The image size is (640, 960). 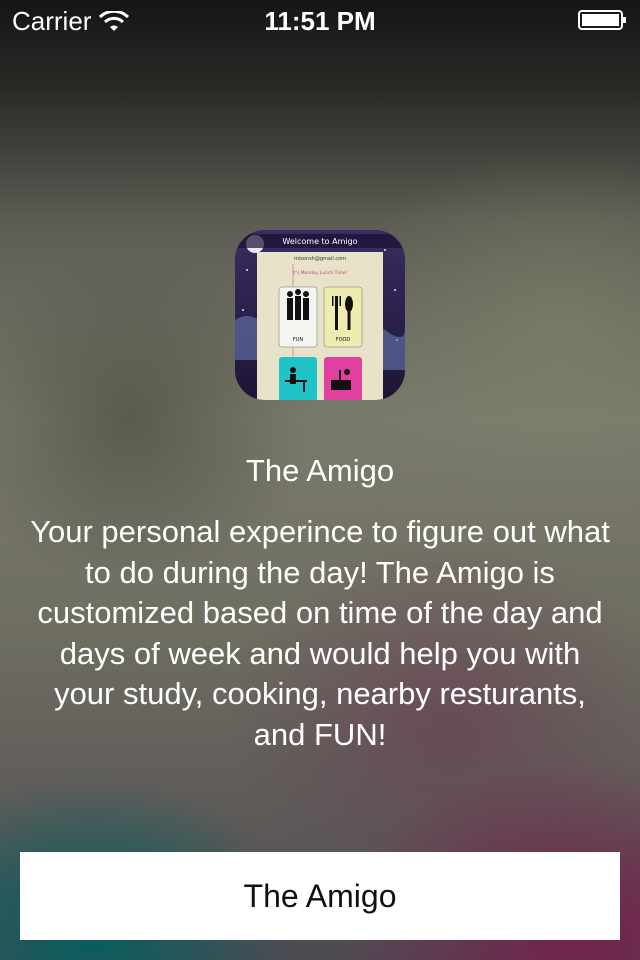 I want to click on app-icon-header-text: Welcome to Amigo, so click(x=319, y=241).